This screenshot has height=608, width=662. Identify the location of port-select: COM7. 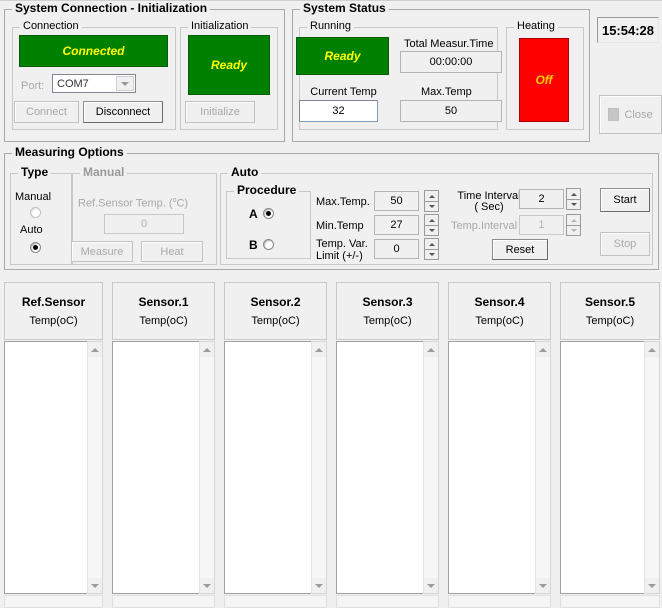
(94, 83).